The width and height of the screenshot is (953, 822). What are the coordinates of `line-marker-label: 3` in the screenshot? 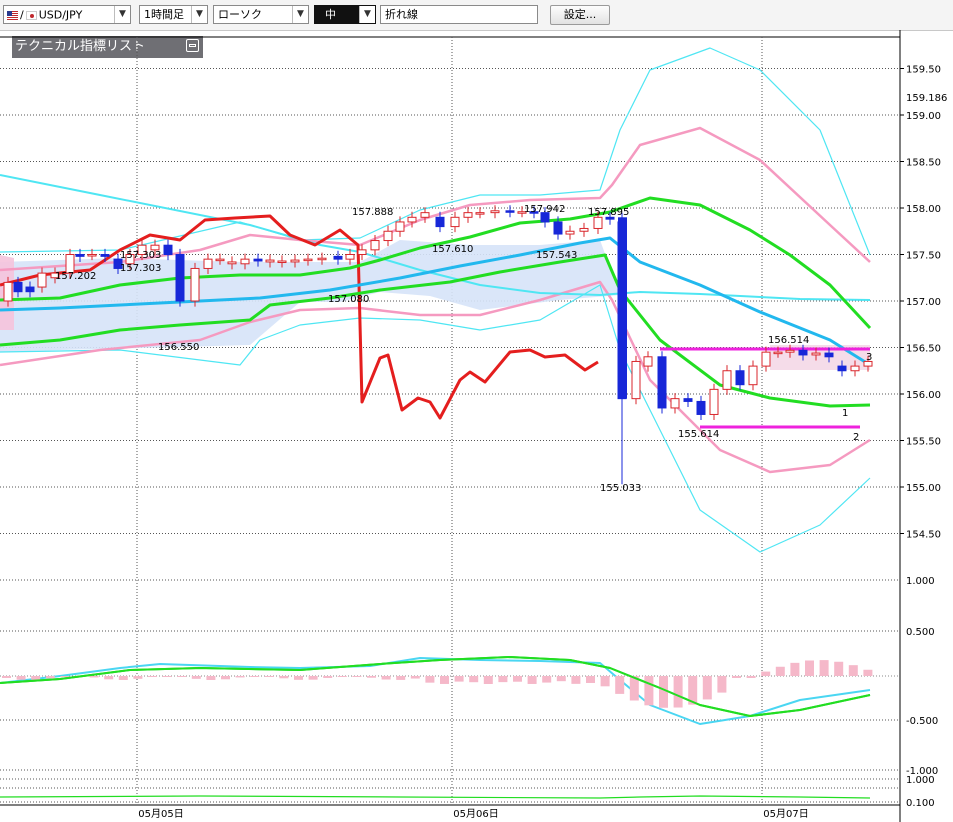 It's located at (869, 357).